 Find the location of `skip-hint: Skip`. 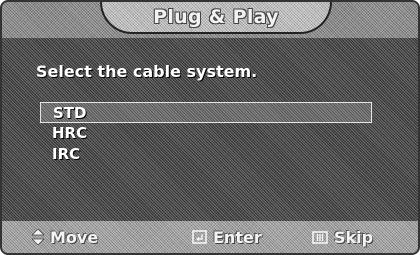

skip-hint: Skip is located at coordinates (342, 237).